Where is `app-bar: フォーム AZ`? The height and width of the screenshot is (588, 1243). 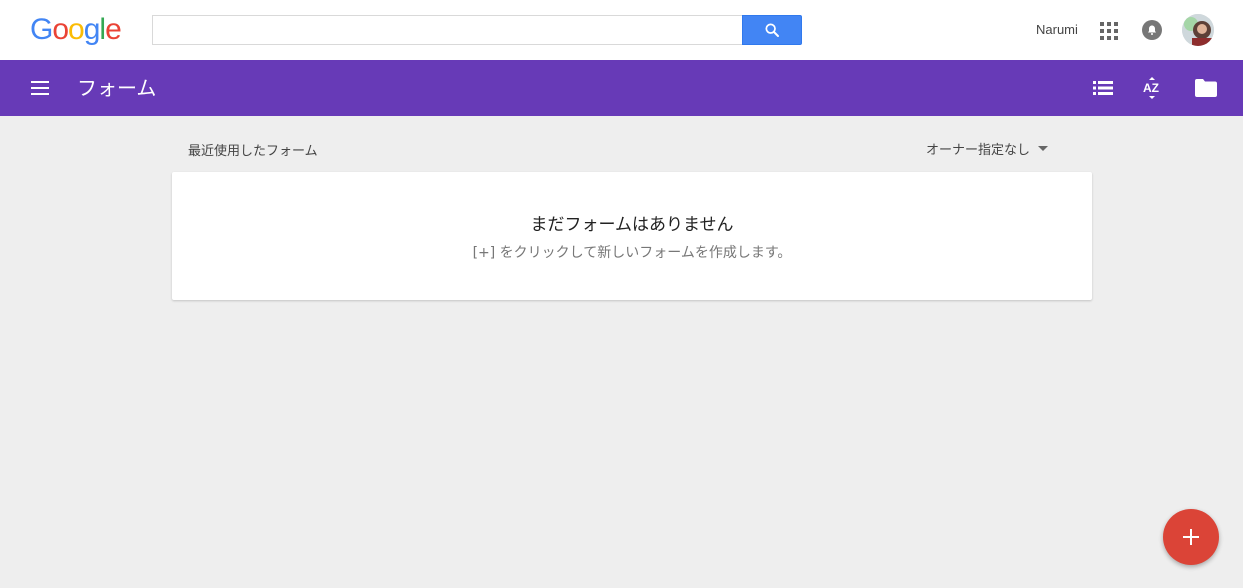 app-bar: フォーム AZ is located at coordinates (621, 88).